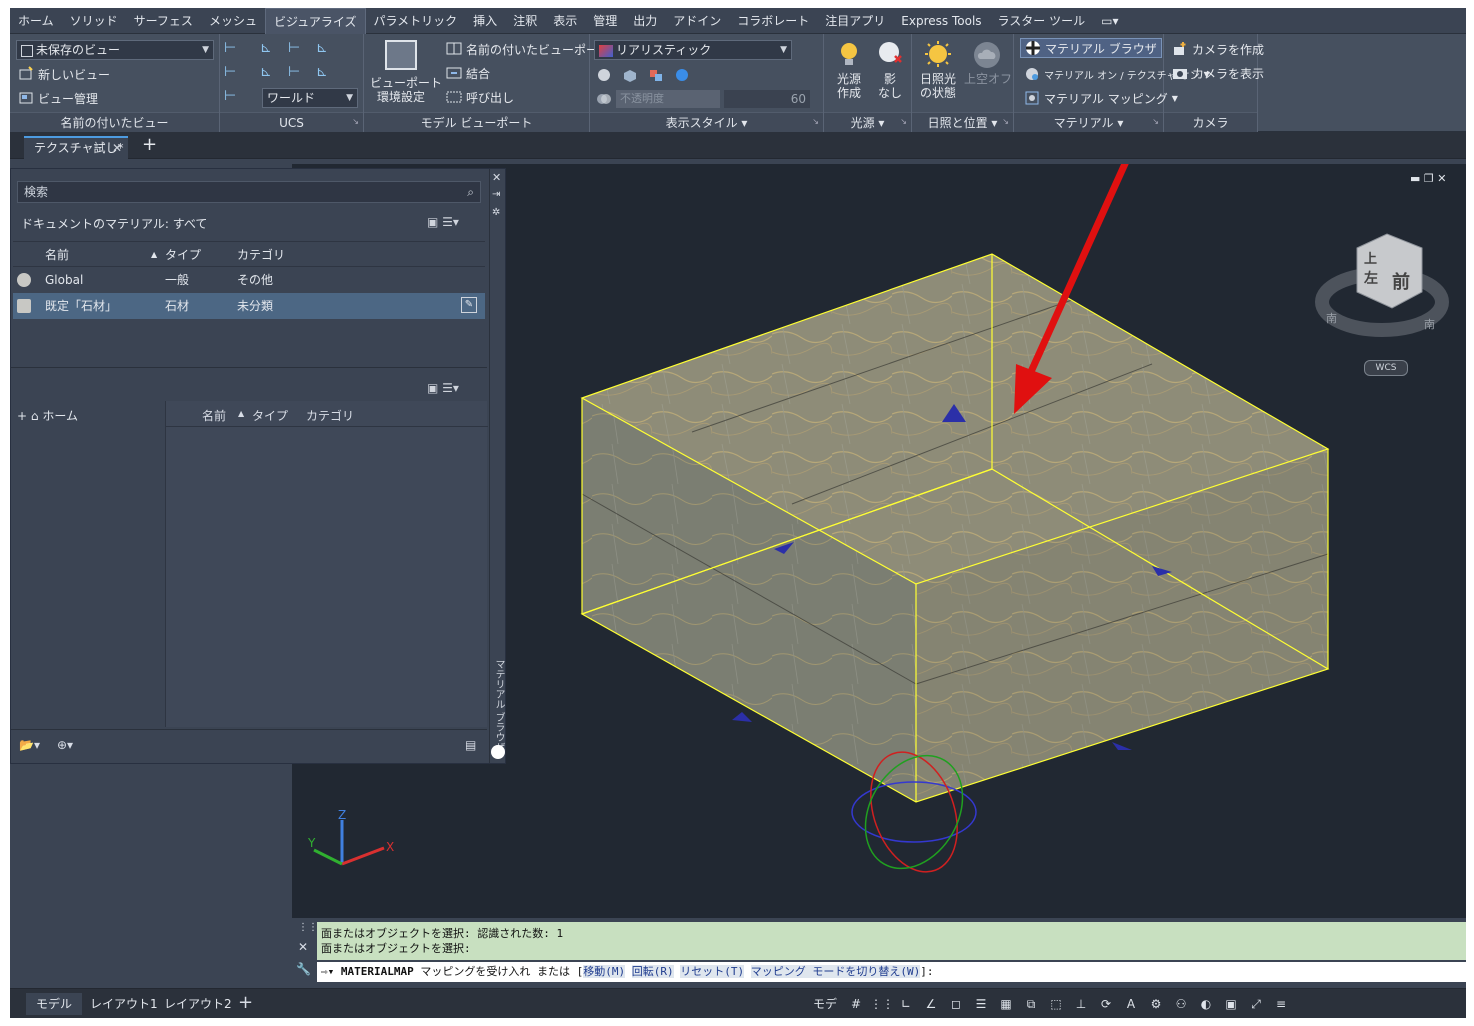 Image resolution: width=1474 pixels, height=1026 pixels. I want to click on restore-viewports-button: 呼び出し, so click(480, 97).